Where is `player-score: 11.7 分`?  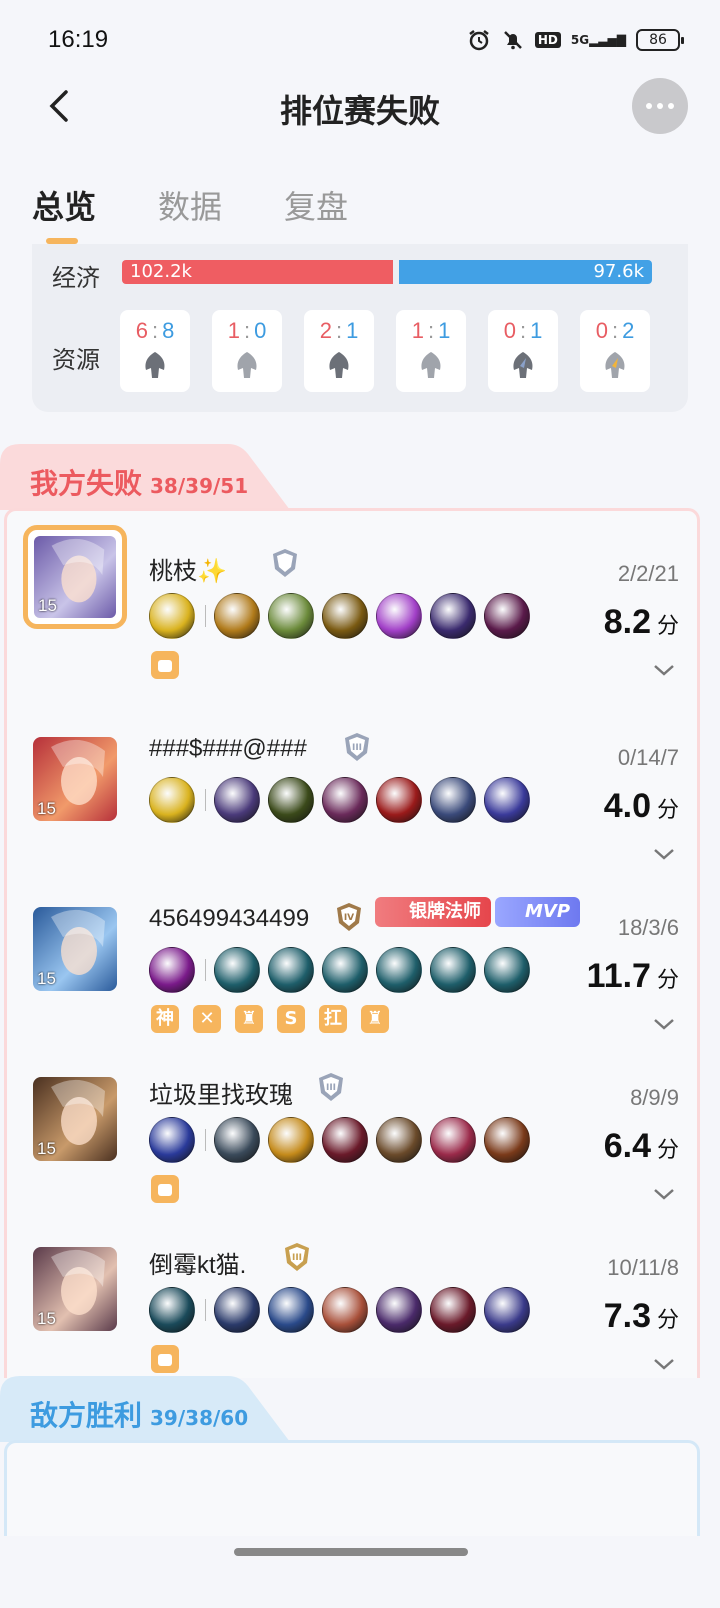 player-score: 11.7 分 is located at coordinates (633, 976).